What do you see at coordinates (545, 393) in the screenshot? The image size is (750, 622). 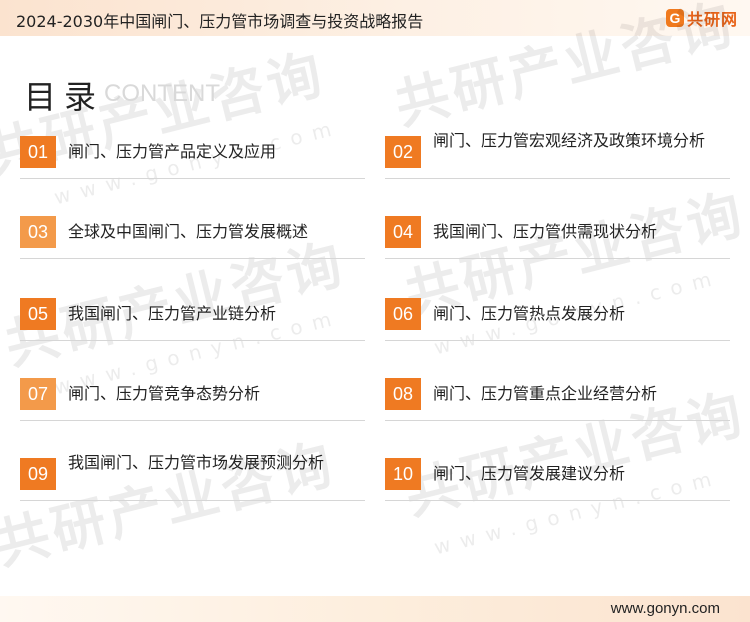 I see `toc-item-label: 闸门、压力管重点企业经营分析` at bounding box center [545, 393].